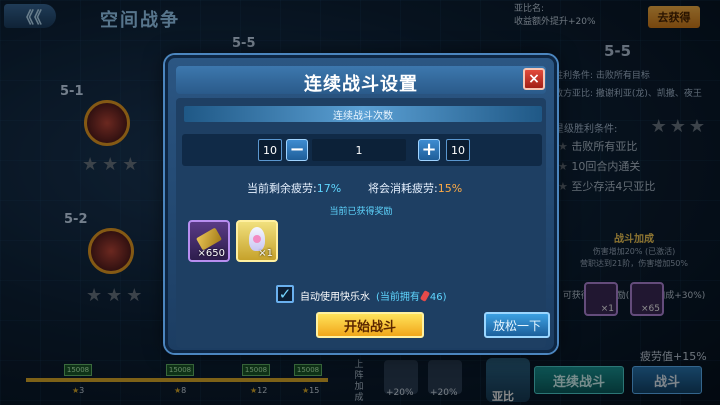 The image size is (720, 405). What do you see at coordinates (297, 150) in the screenshot?
I see `minus-button: −` at bounding box center [297, 150].